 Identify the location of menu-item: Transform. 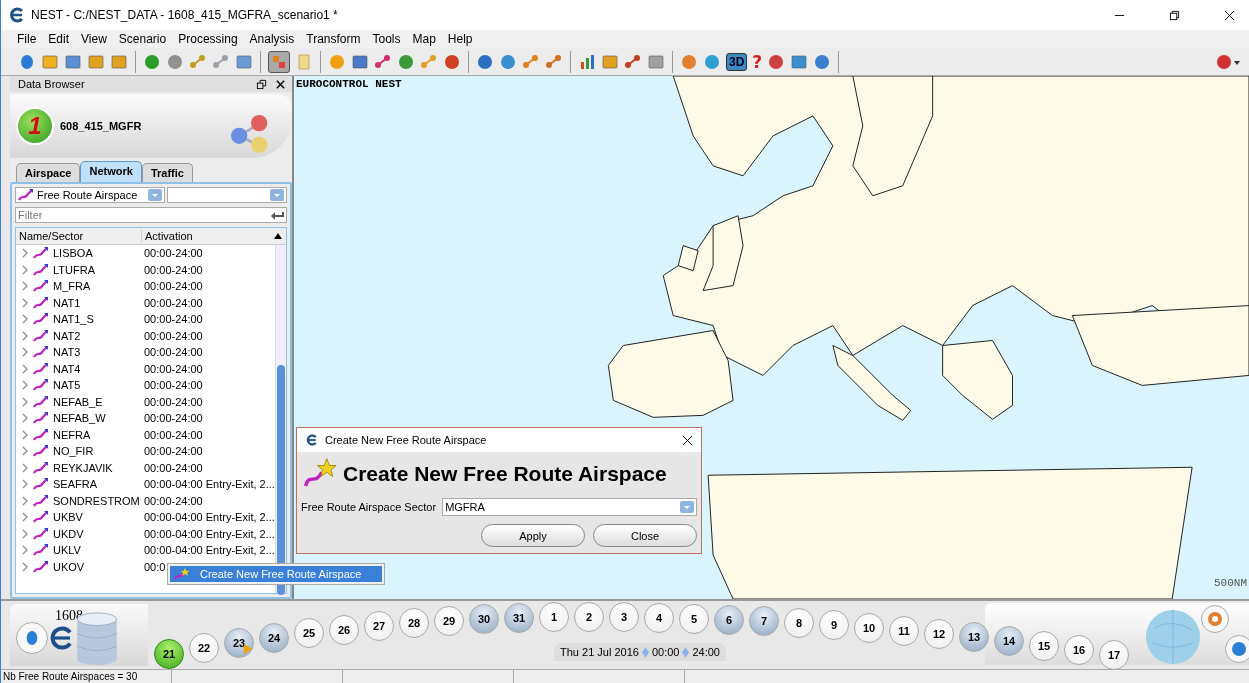
(333, 39).